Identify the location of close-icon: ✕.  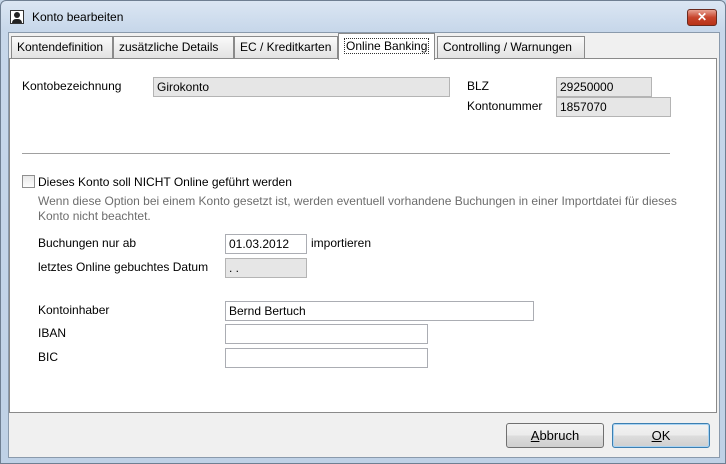
(702, 17).